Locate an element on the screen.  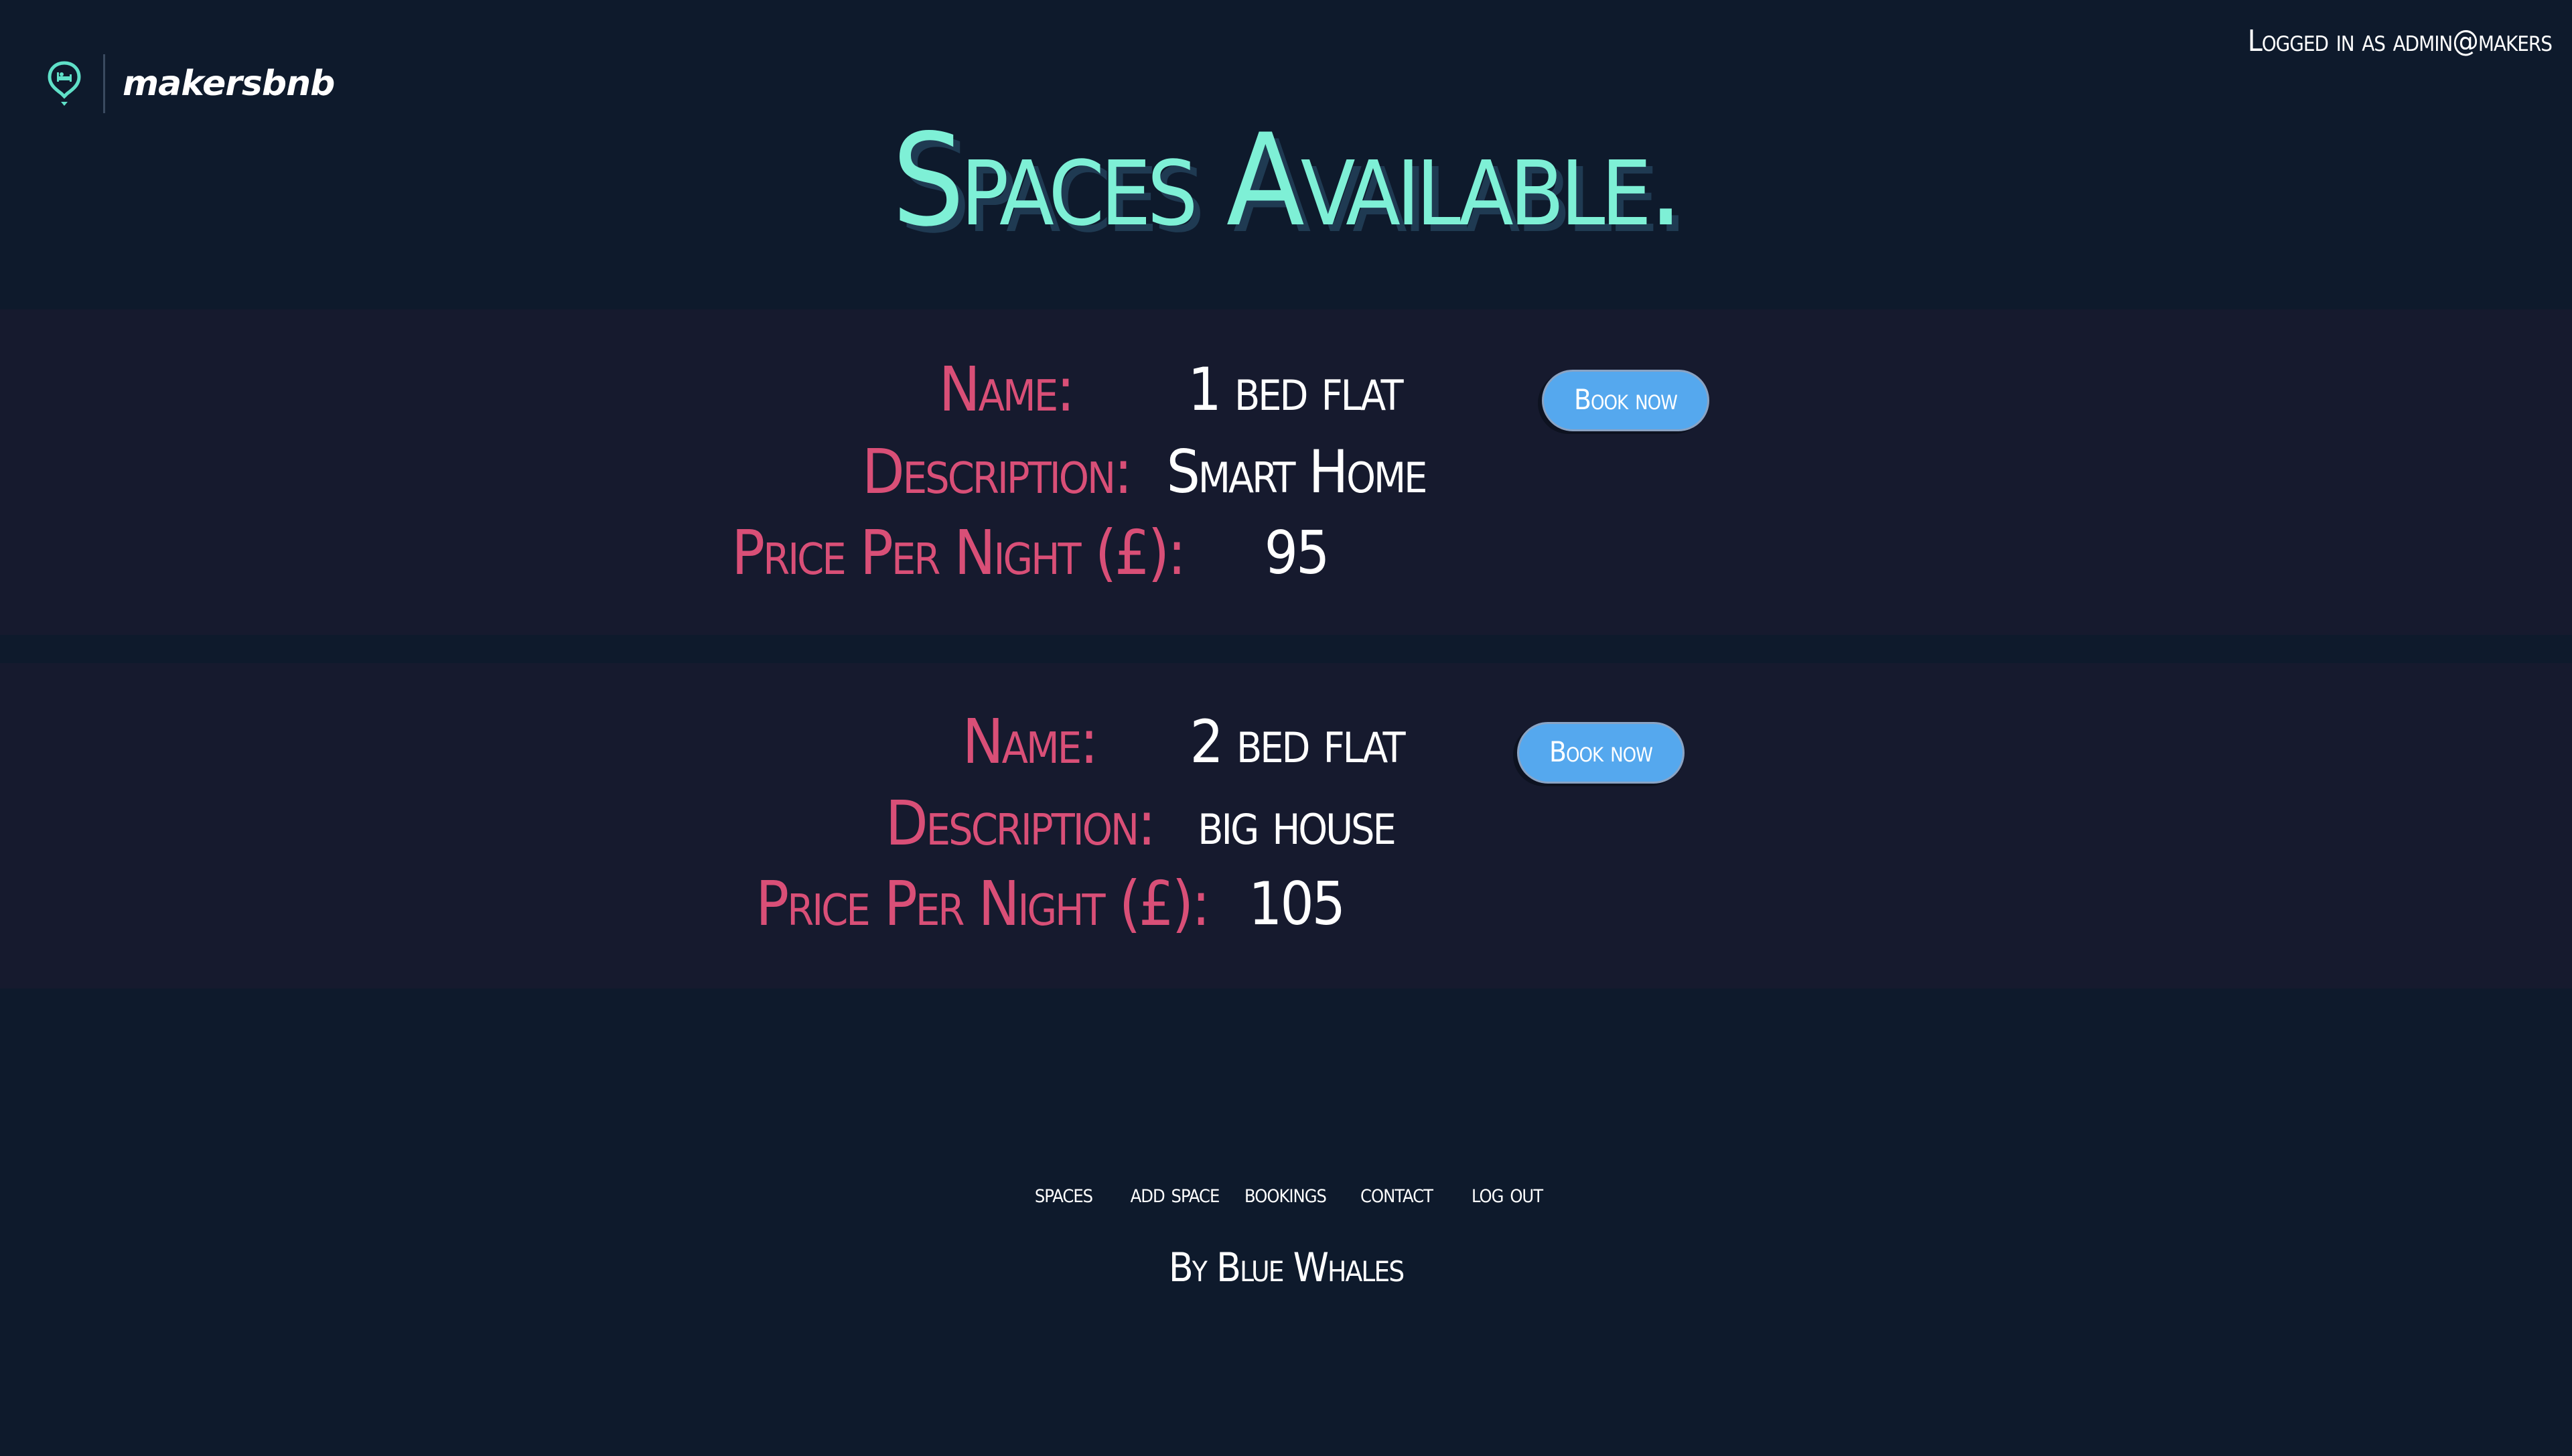
footer-link-log-out: log out is located at coordinates (1507, 1193).